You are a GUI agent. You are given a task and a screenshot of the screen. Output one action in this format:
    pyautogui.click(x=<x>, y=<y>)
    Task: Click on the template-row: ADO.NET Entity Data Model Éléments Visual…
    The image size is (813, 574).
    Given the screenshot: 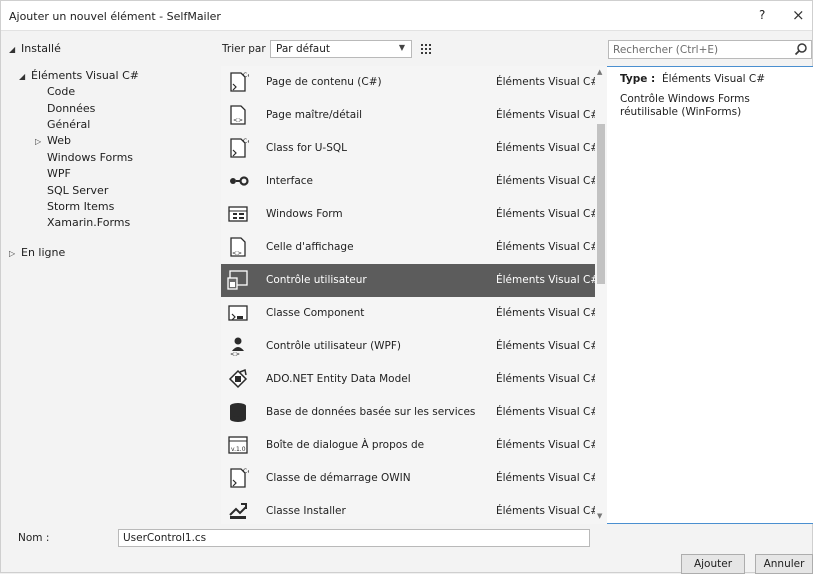 What is the action you would take?
    pyautogui.click(x=410, y=379)
    